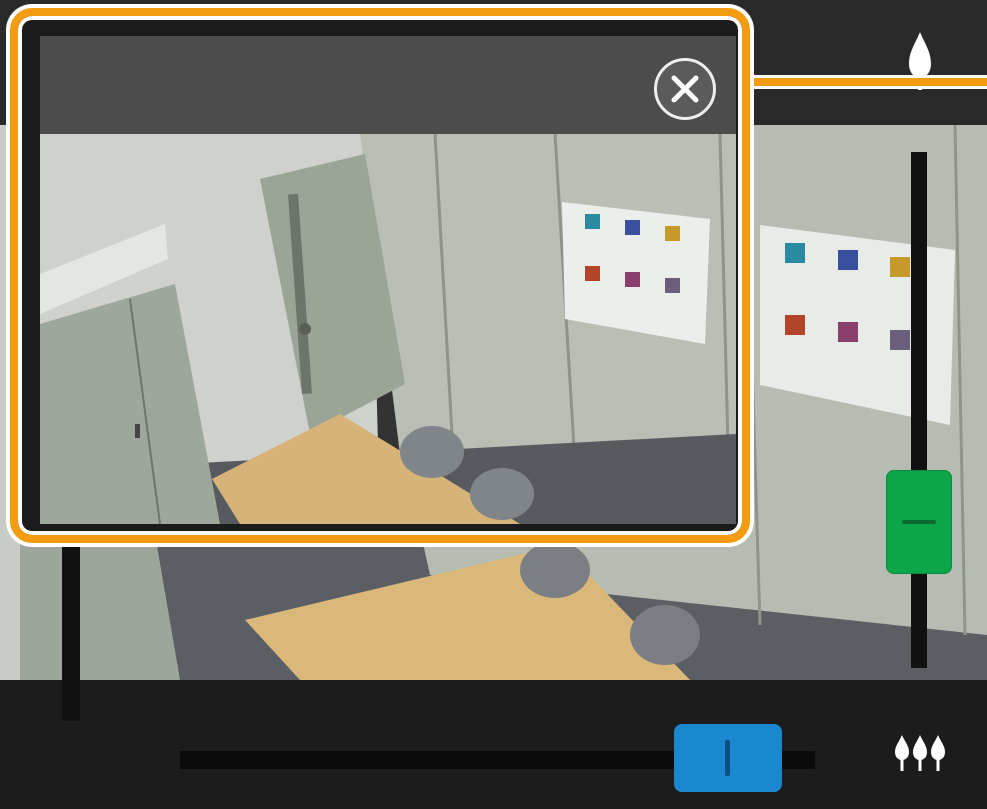 This screenshot has width=987, height=809. I want to click on horizontal-slider-thumb, so click(728, 758).